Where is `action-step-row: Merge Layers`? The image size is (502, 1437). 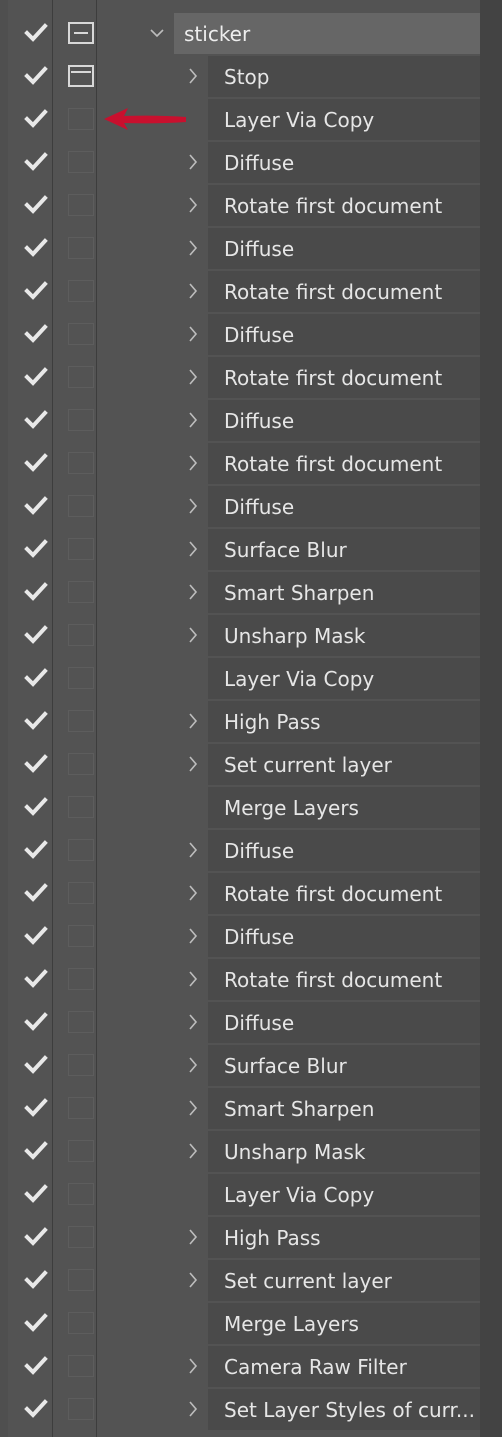
action-step-row: Merge Layers is located at coordinates (244, 1323).